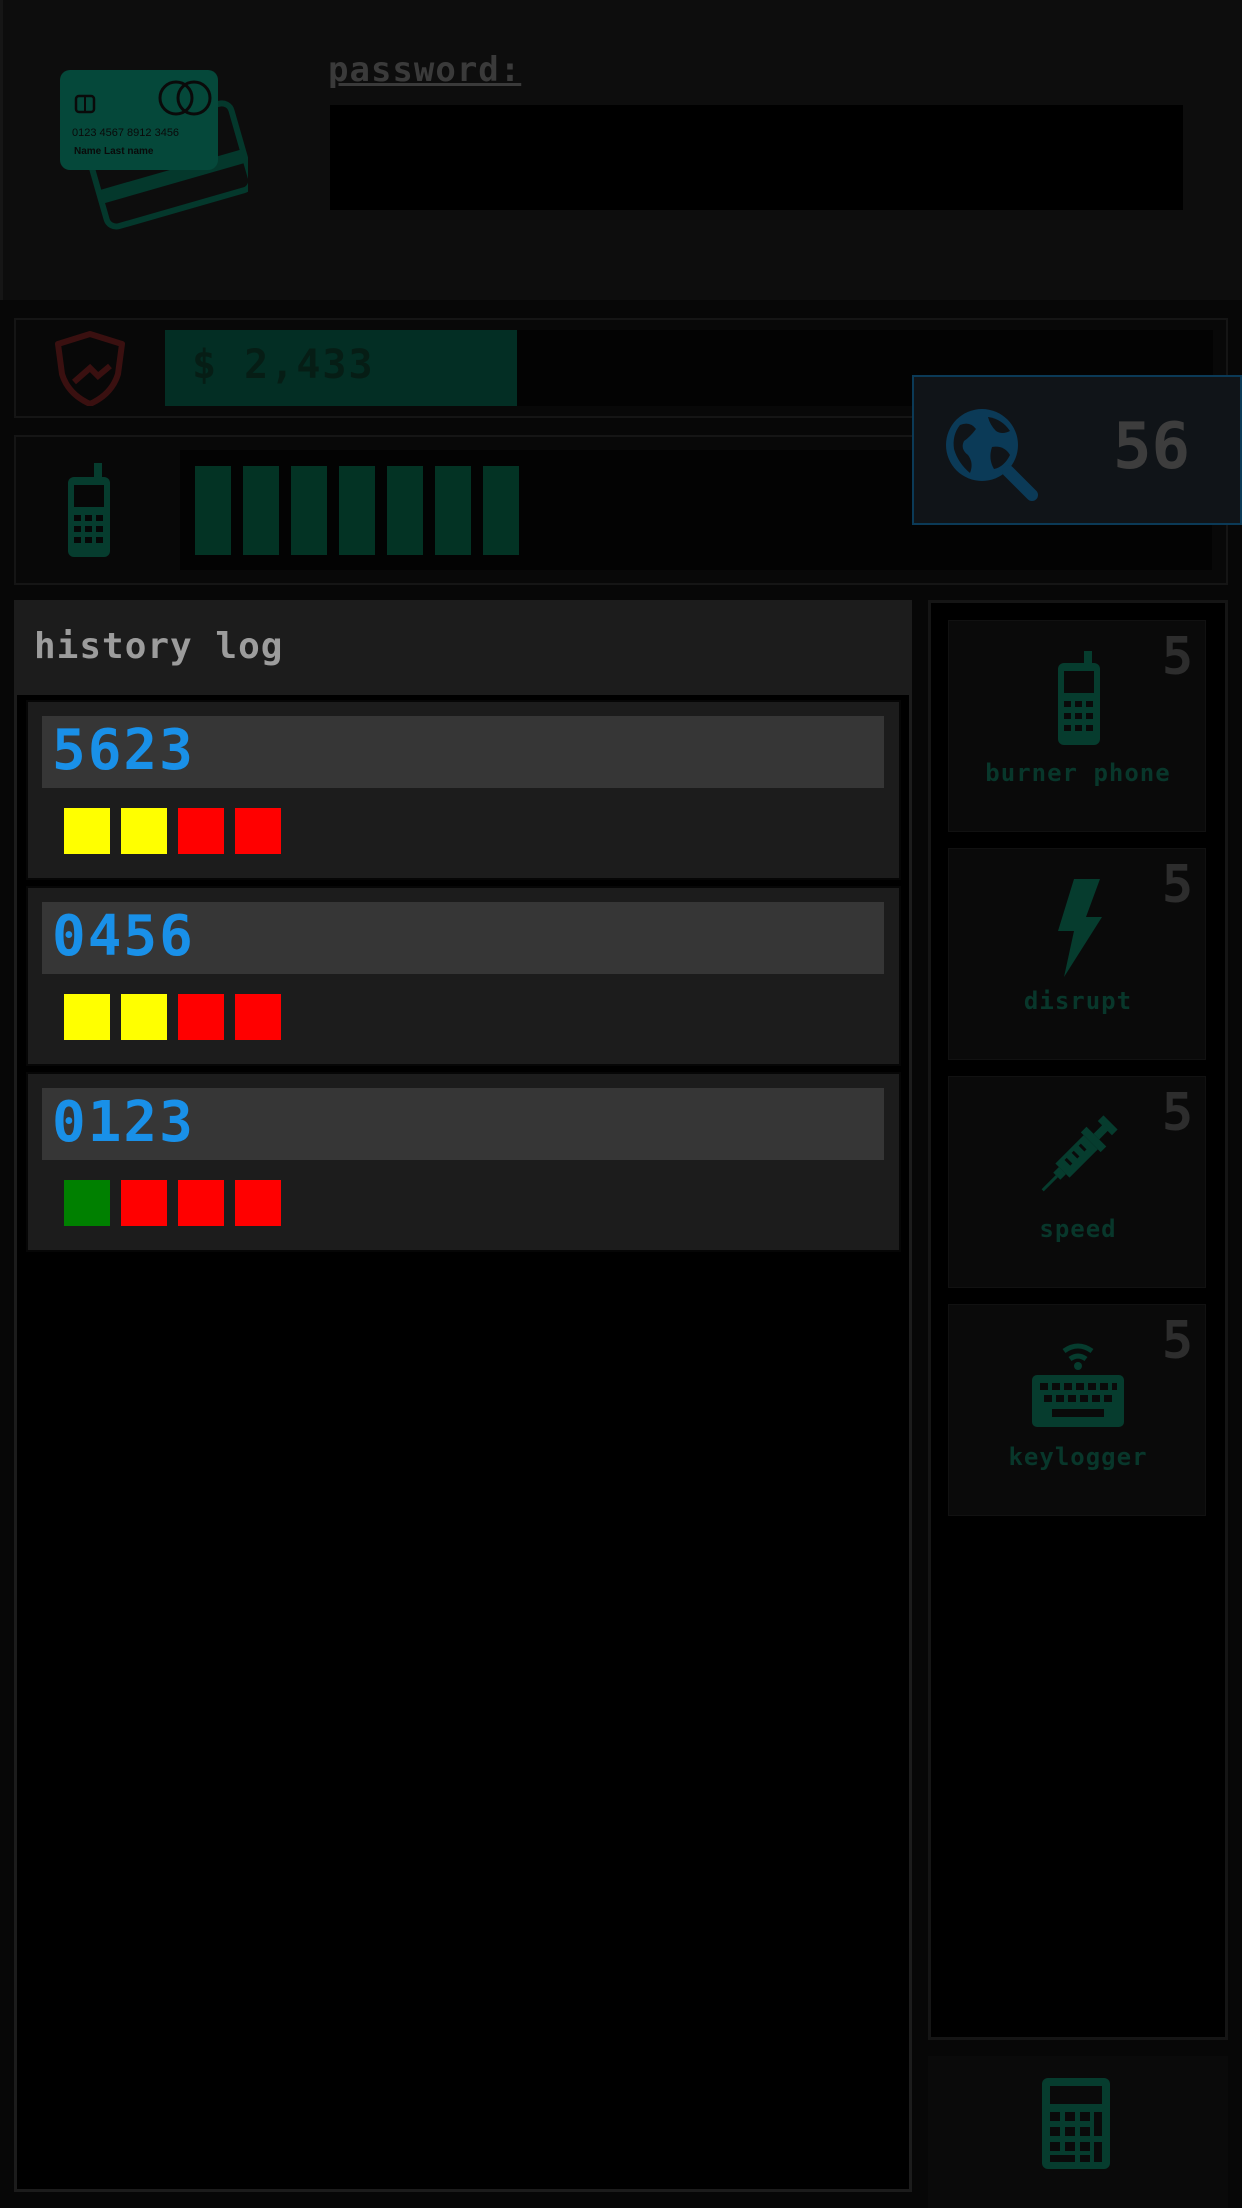 This screenshot has width=1242, height=2208. I want to click on history-entry-code: 0456, so click(123, 936).